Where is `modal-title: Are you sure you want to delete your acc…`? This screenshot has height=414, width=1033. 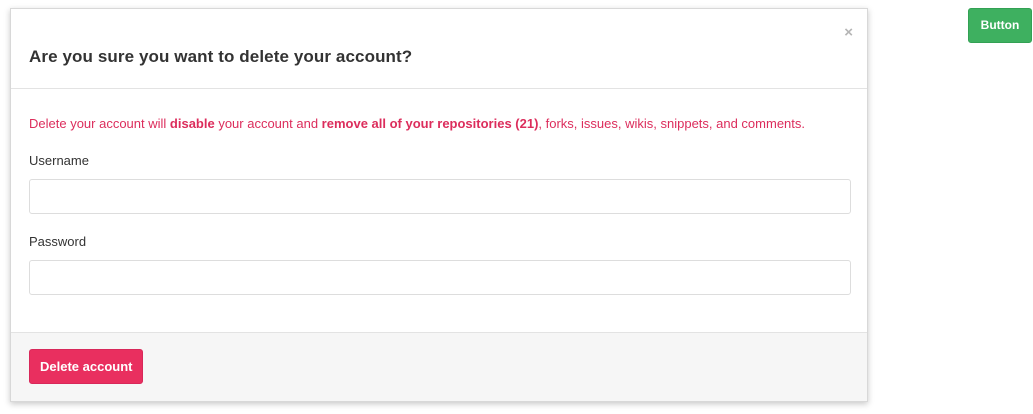
modal-title: Are you sure you want to delete your acc… is located at coordinates (221, 56).